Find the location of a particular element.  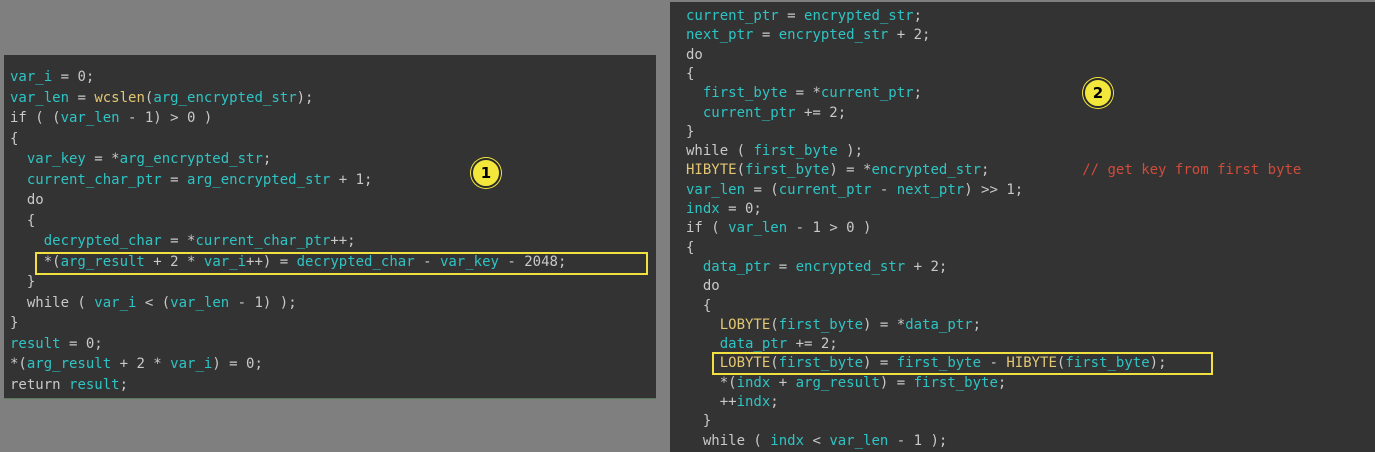

code-token: + is located at coordinates (783, 382).